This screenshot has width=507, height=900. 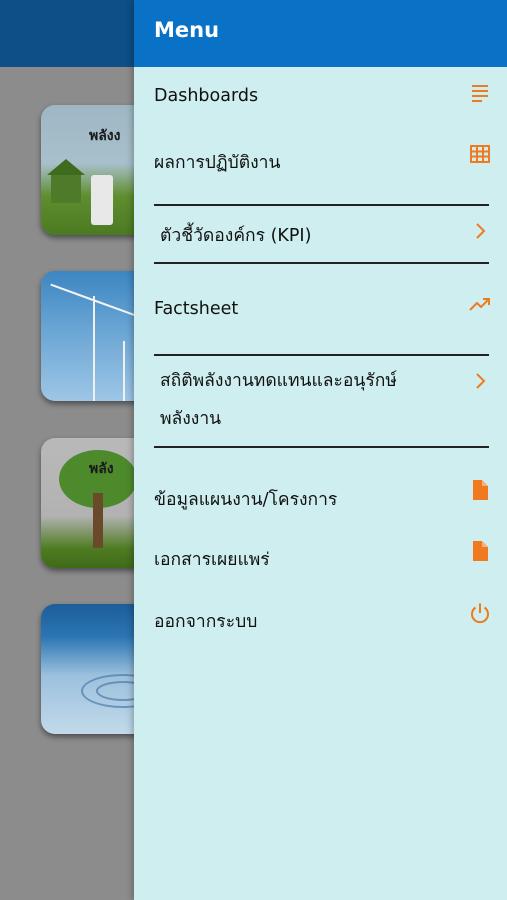 I want to click on grid-table-icon, so click(x=480, y=154).